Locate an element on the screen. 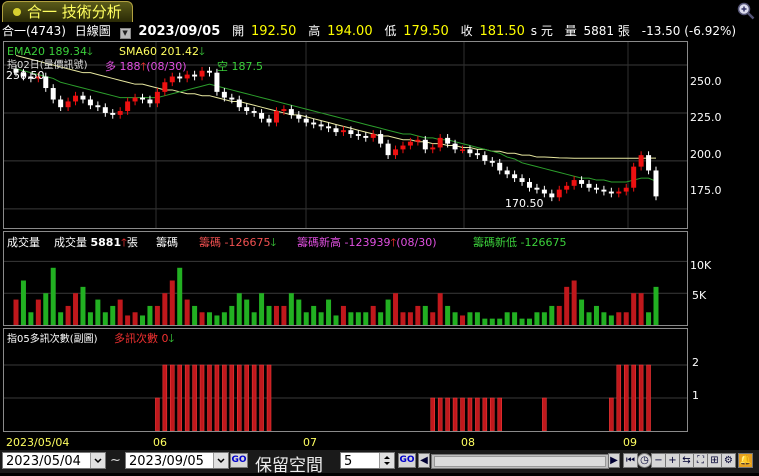  settings-icon: ⚙ is located at coordinates (728, 460).